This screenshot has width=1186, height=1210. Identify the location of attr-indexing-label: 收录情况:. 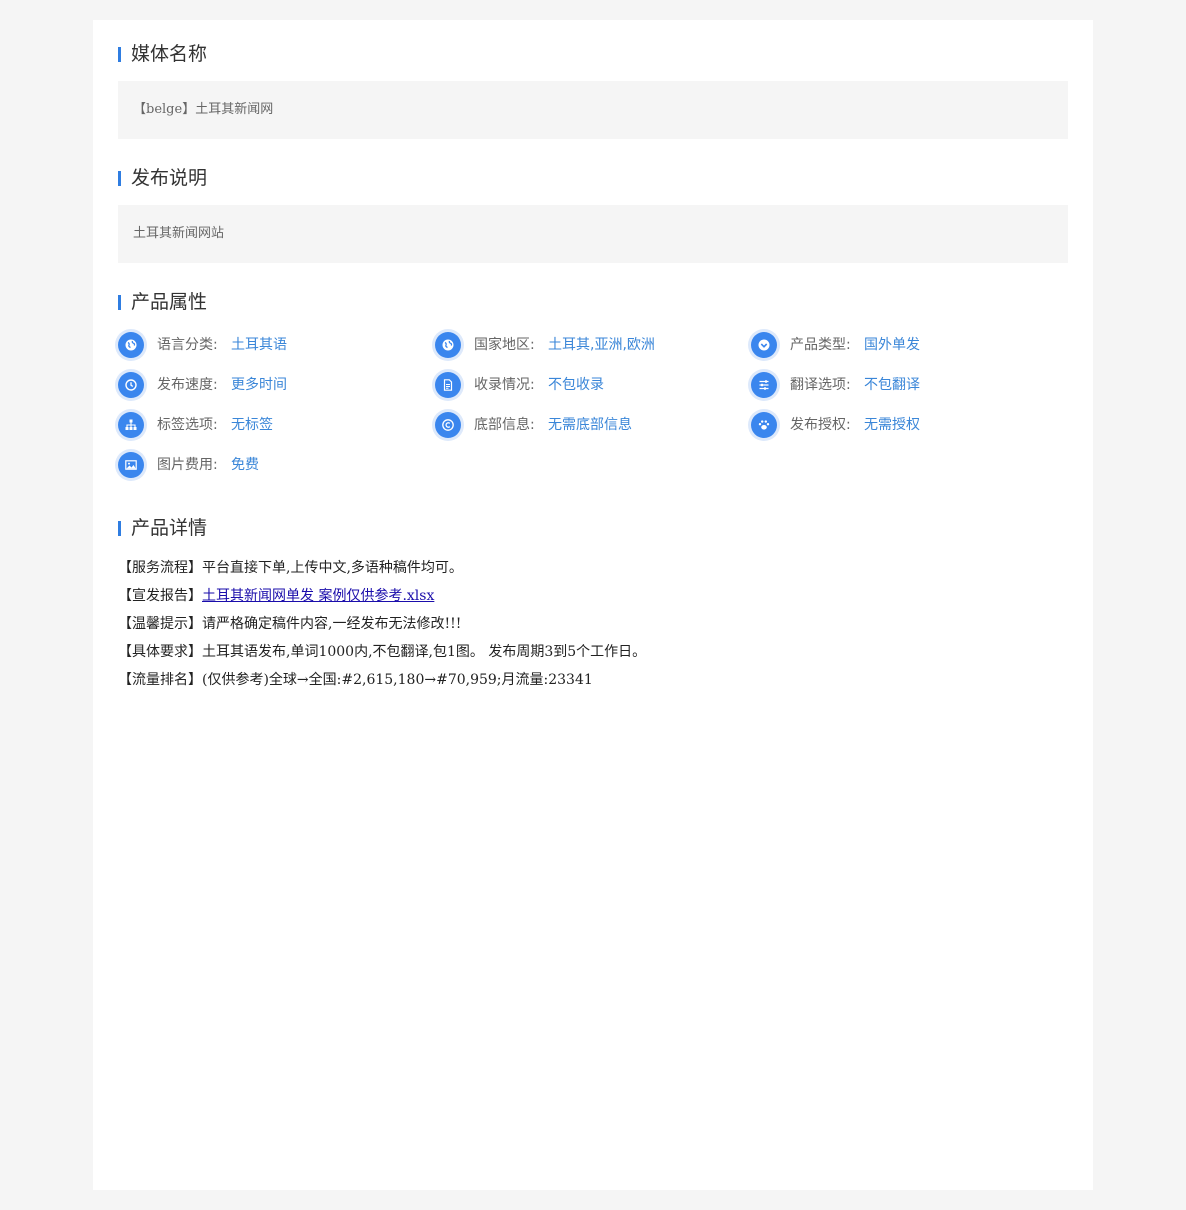
(504, 385).